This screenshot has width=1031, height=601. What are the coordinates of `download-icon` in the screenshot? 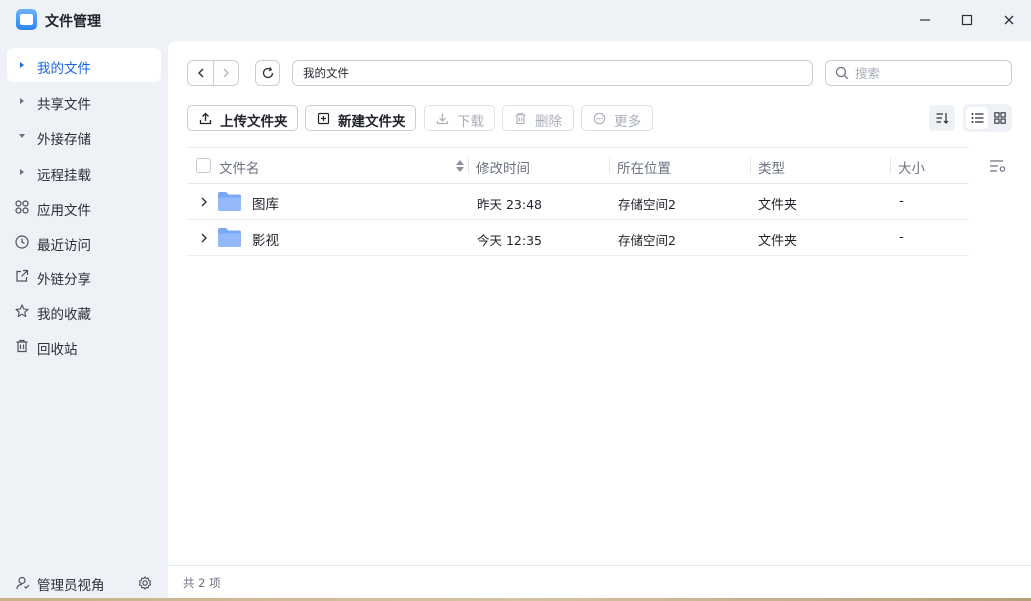 It's located at (442, 119).